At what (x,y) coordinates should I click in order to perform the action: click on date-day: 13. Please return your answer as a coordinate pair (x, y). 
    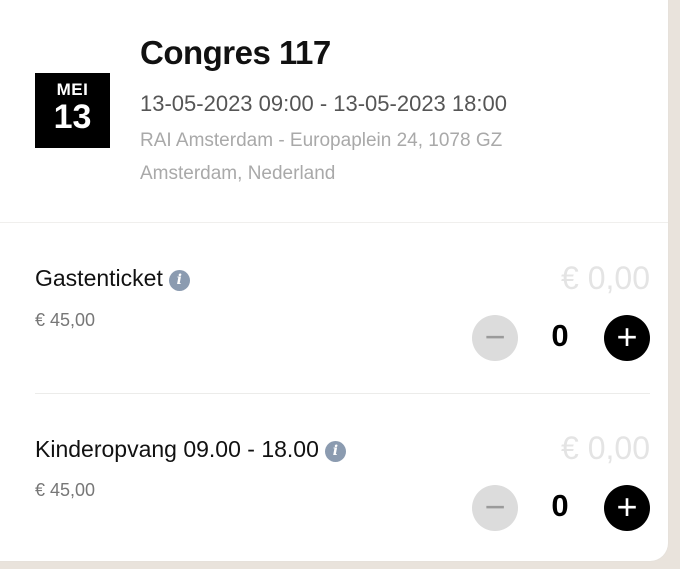
    Looking at the image, I should click on (72, 117).